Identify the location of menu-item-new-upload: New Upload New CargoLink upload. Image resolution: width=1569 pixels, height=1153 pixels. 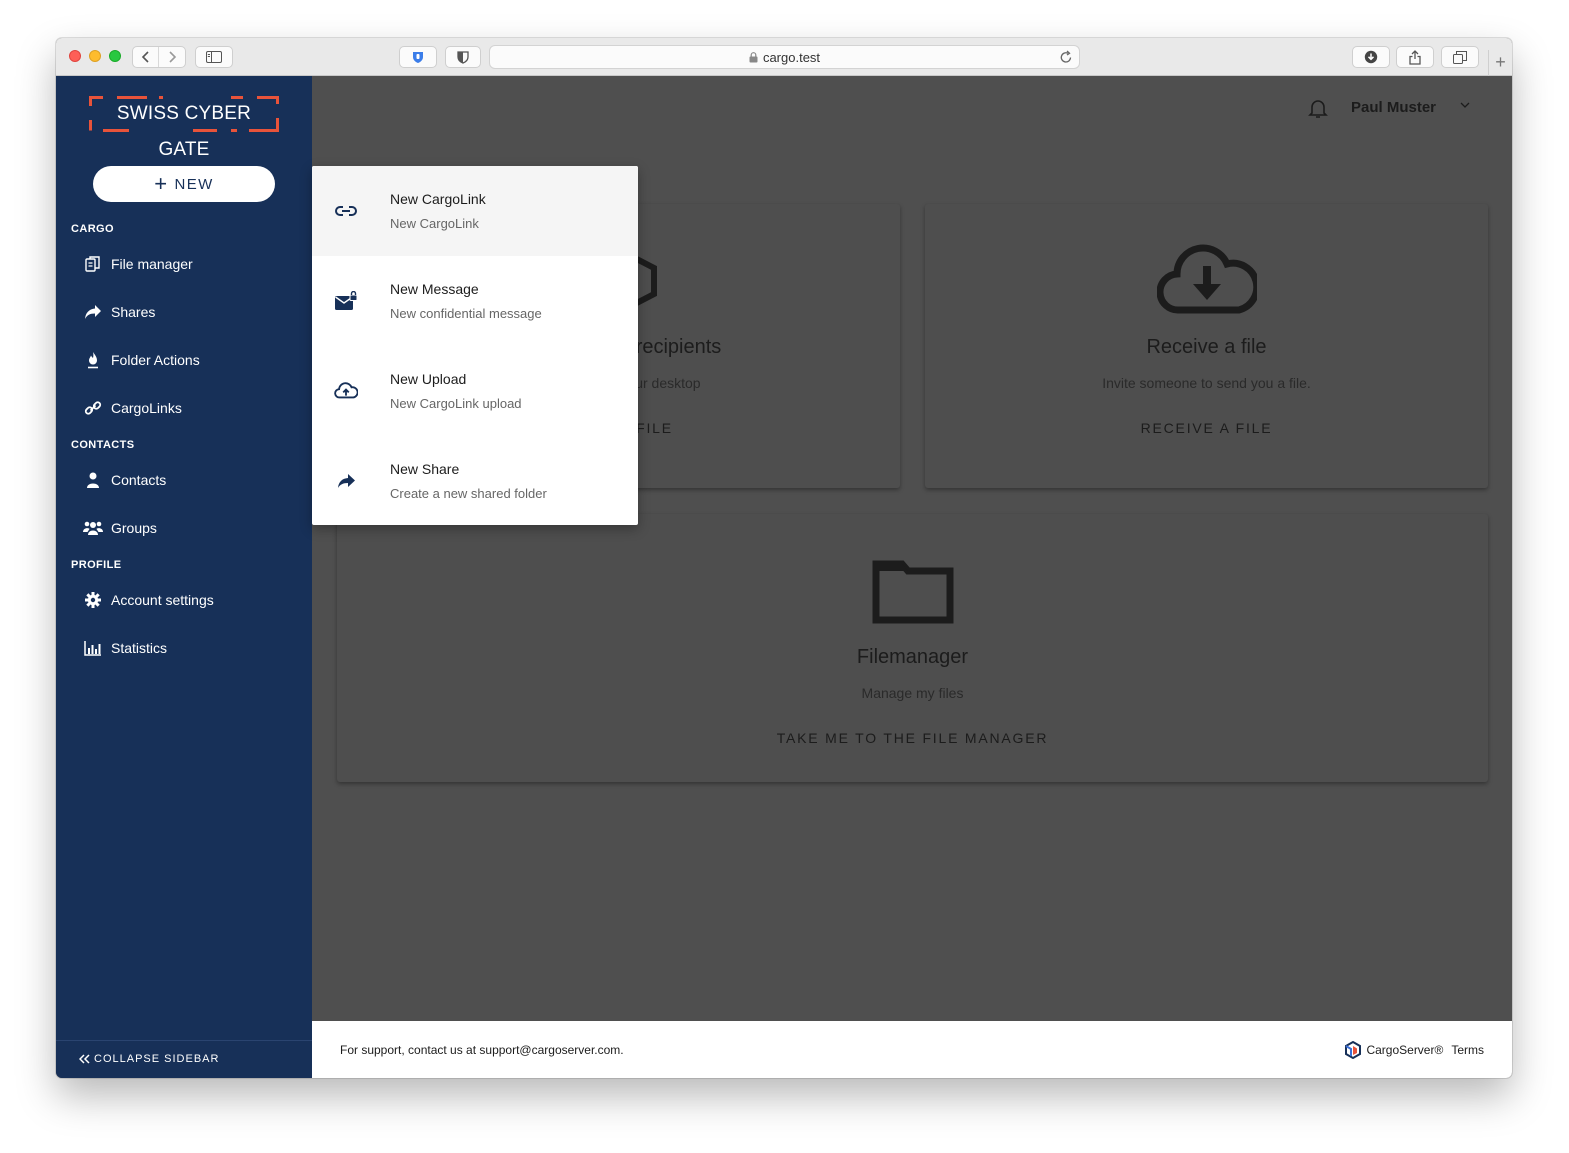
(475, 391).